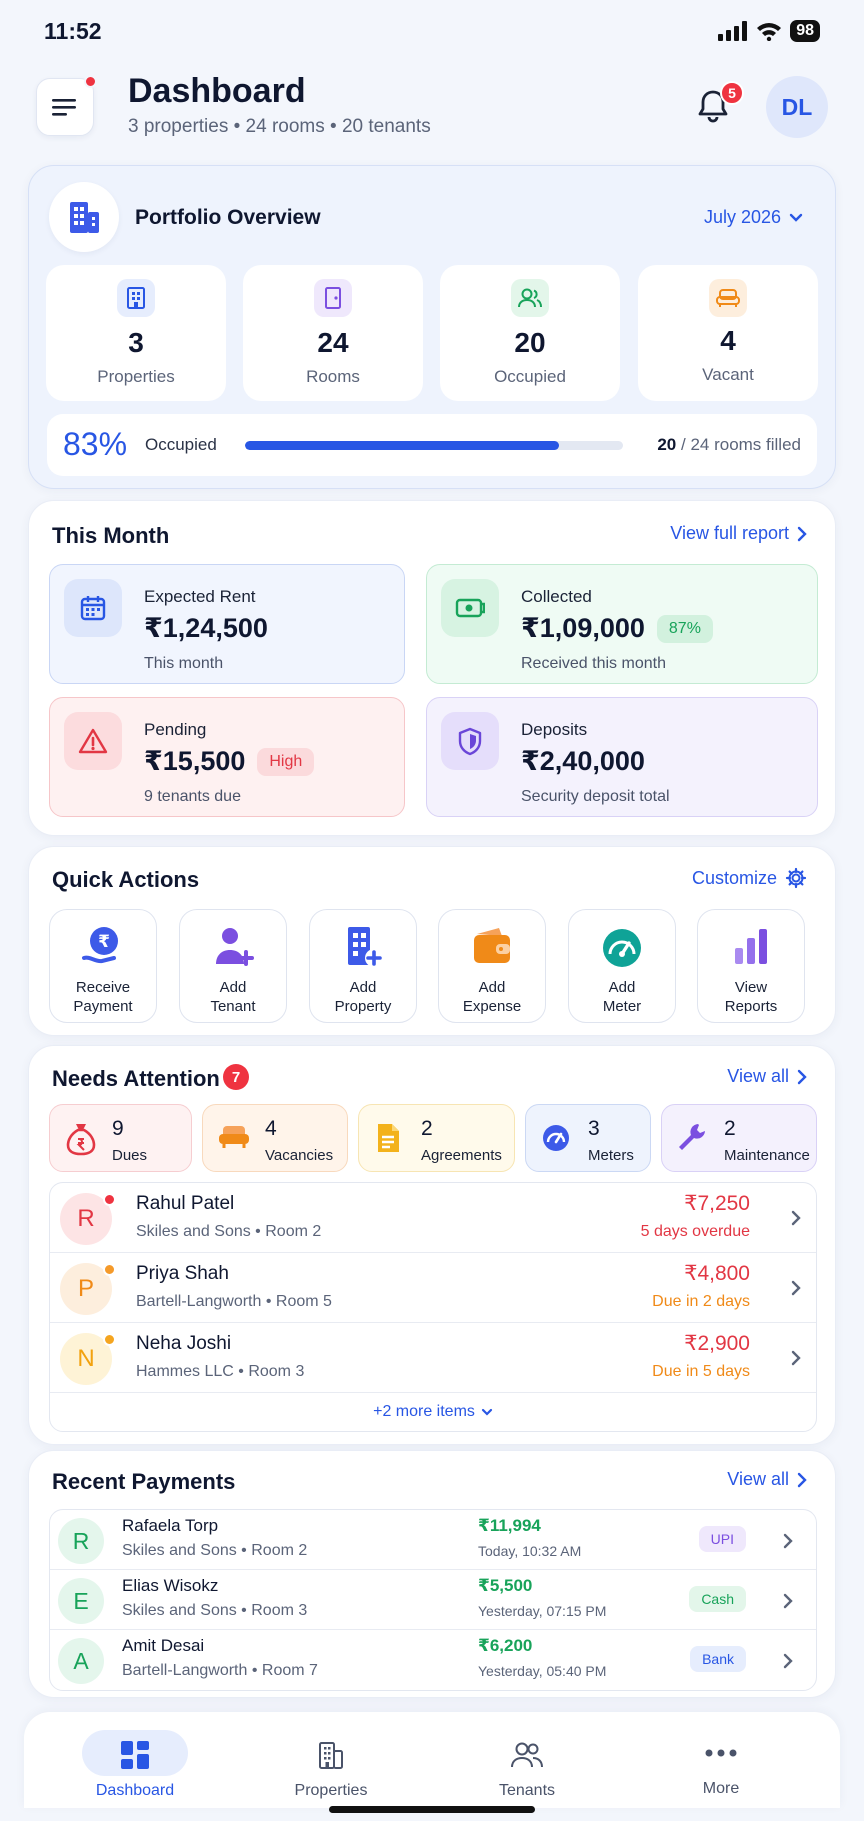  I want to click on nav-label: More, so click(721, 1788).